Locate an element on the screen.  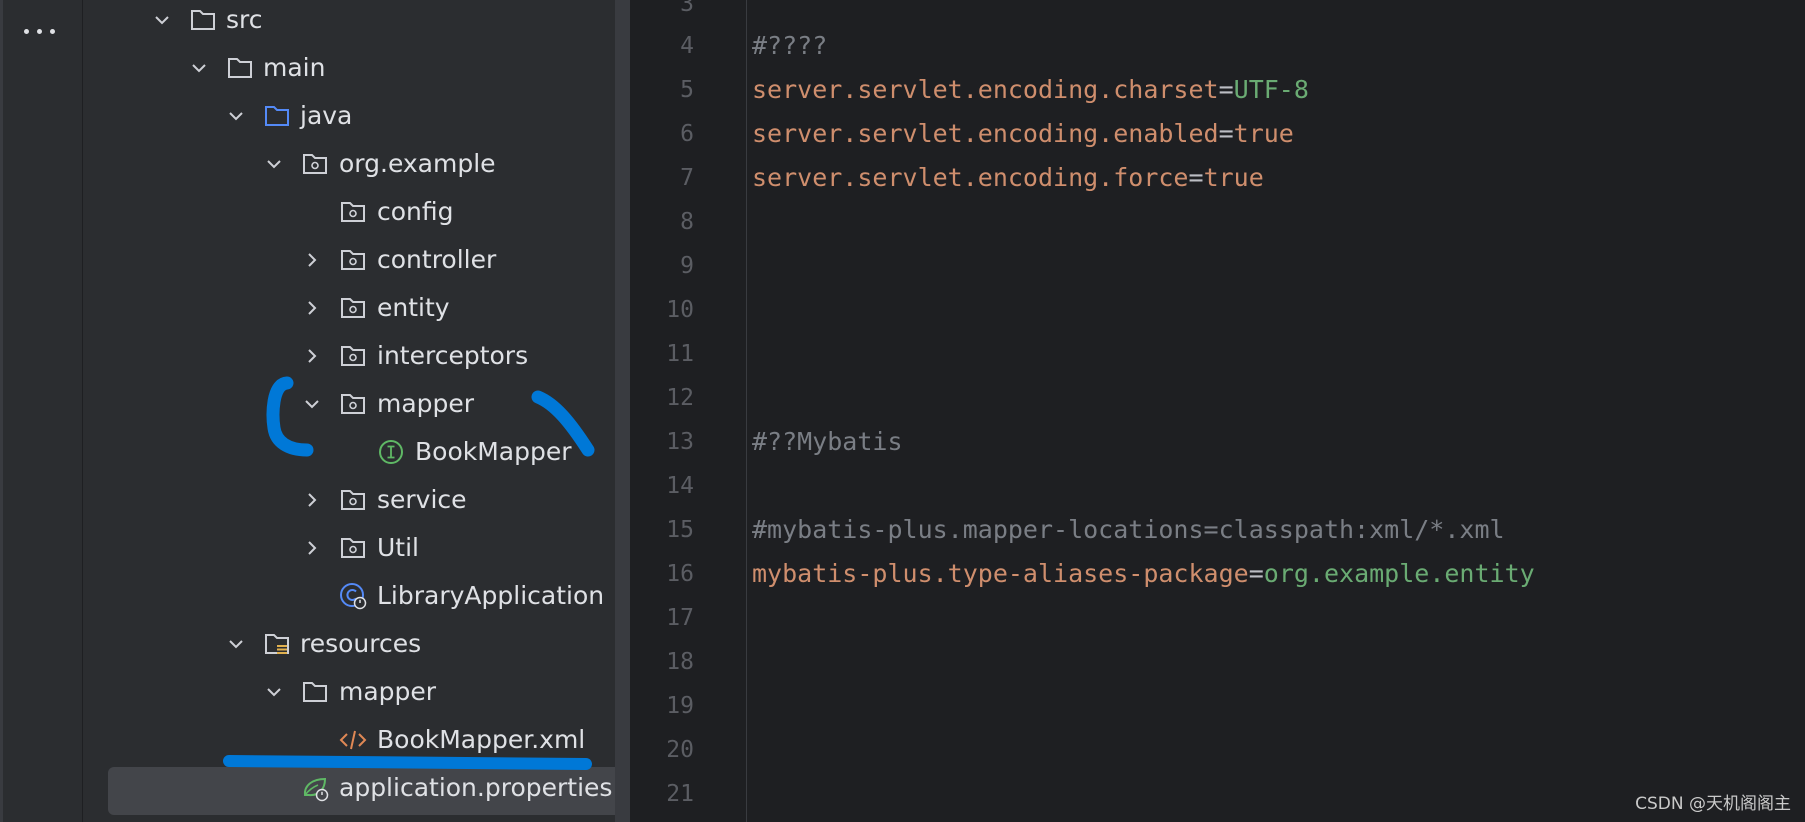
source-folder-icon is located at coordinates (277, 116).